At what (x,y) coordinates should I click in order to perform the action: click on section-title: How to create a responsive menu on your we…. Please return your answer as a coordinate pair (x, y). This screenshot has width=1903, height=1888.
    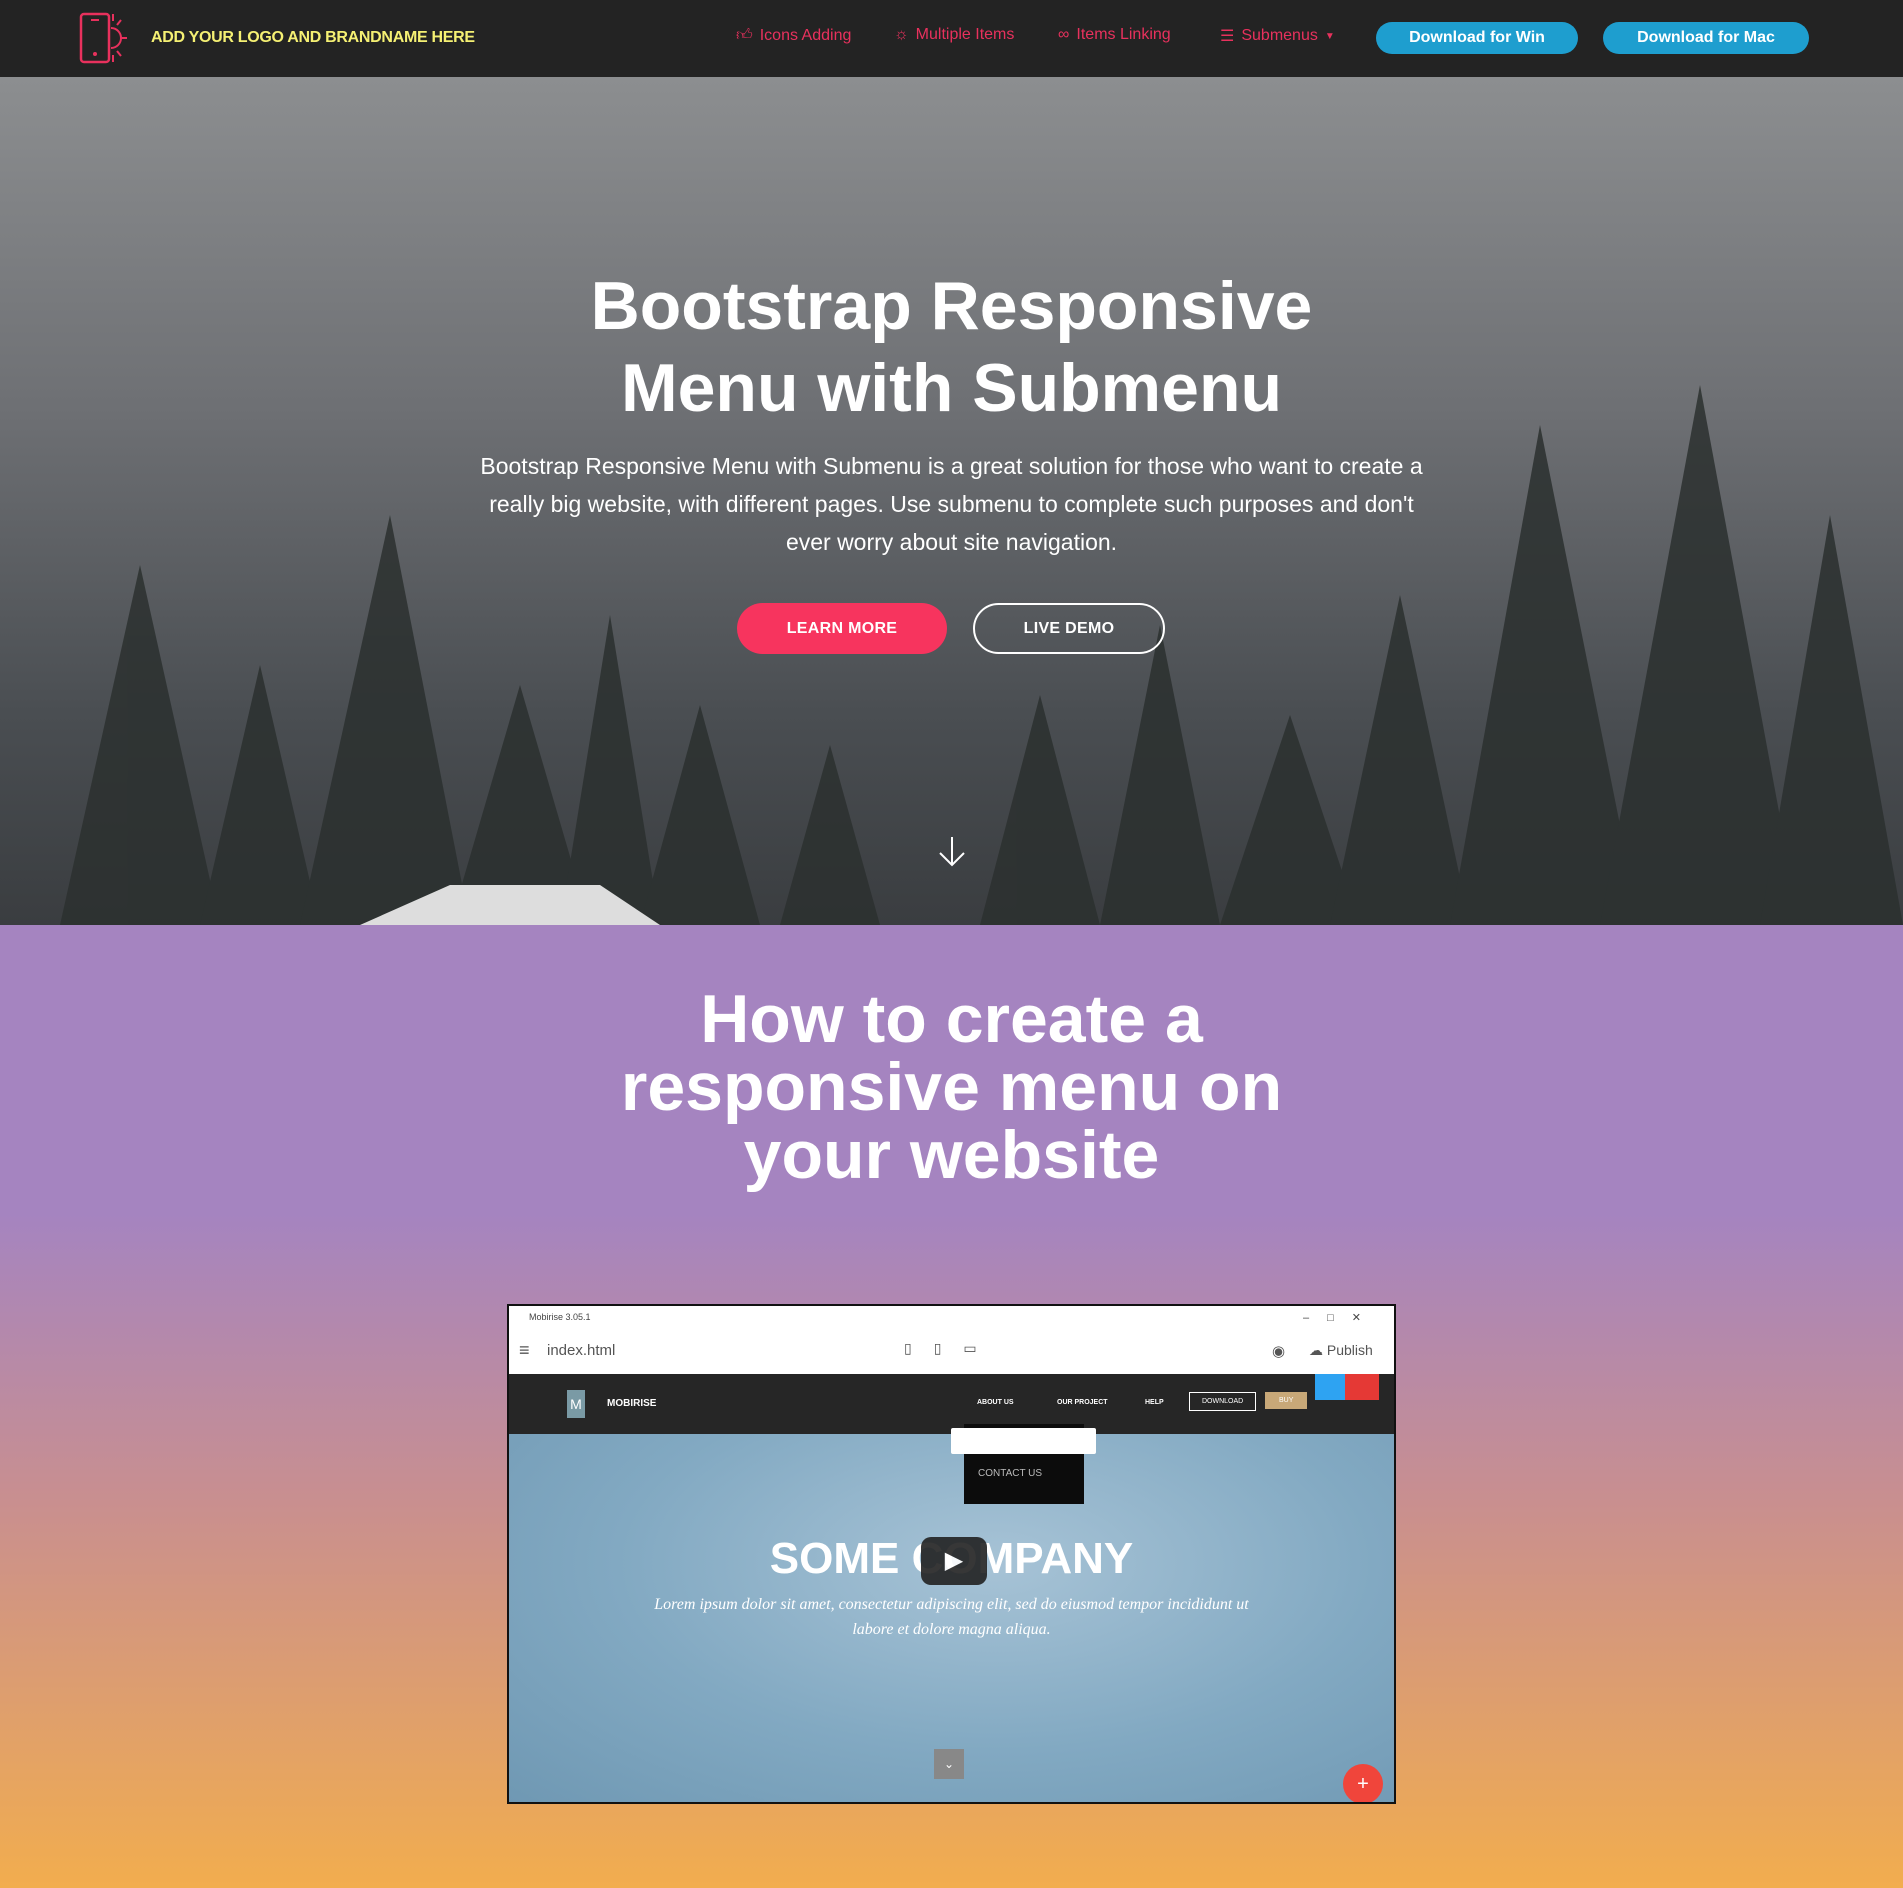
    Looking at the image, I should click on (951, 1087).